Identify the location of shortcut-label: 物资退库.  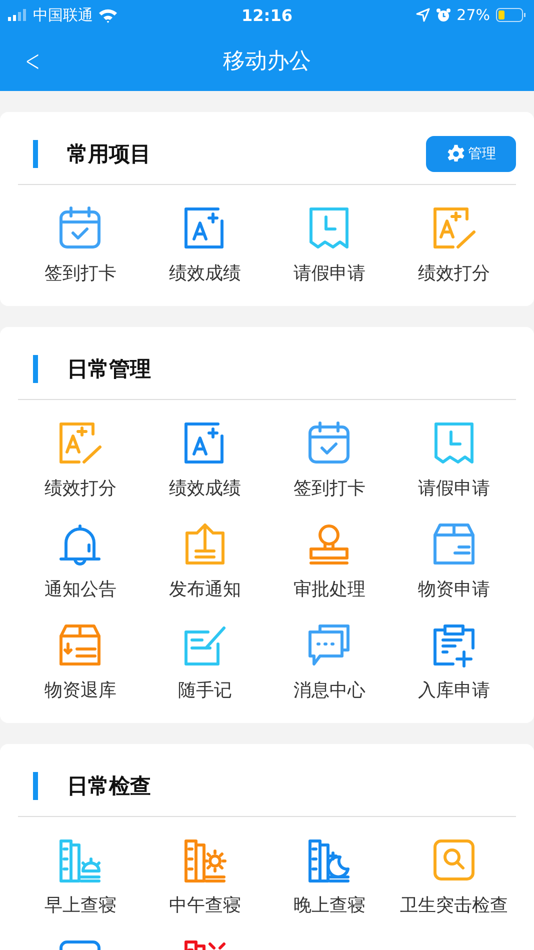
(80, 690).